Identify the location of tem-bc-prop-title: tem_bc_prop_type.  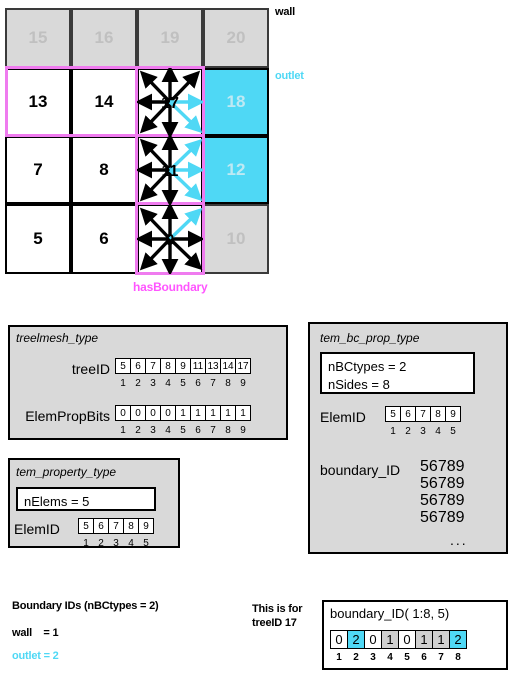
(370, 338).